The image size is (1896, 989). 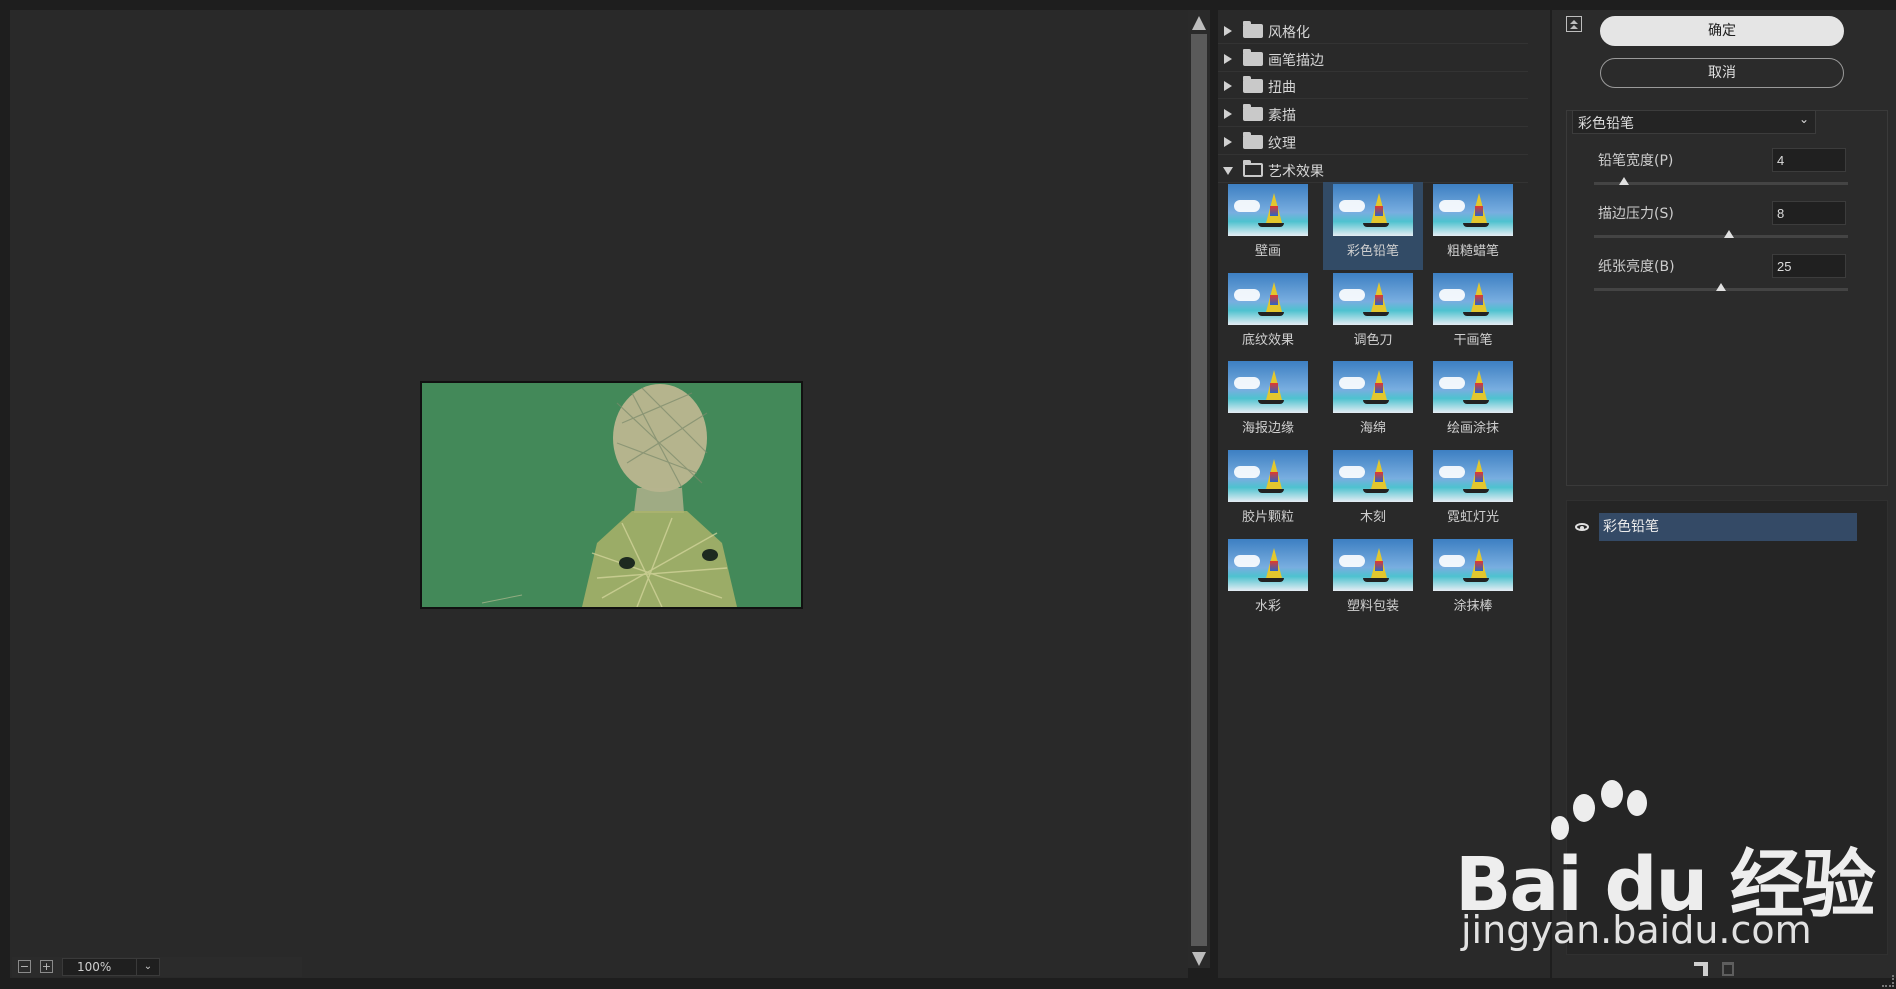 What do you see at coordinates (1373, 114) in the screenshot?
I see `category-sketch: 素描` at bounding box center [1373, 114].